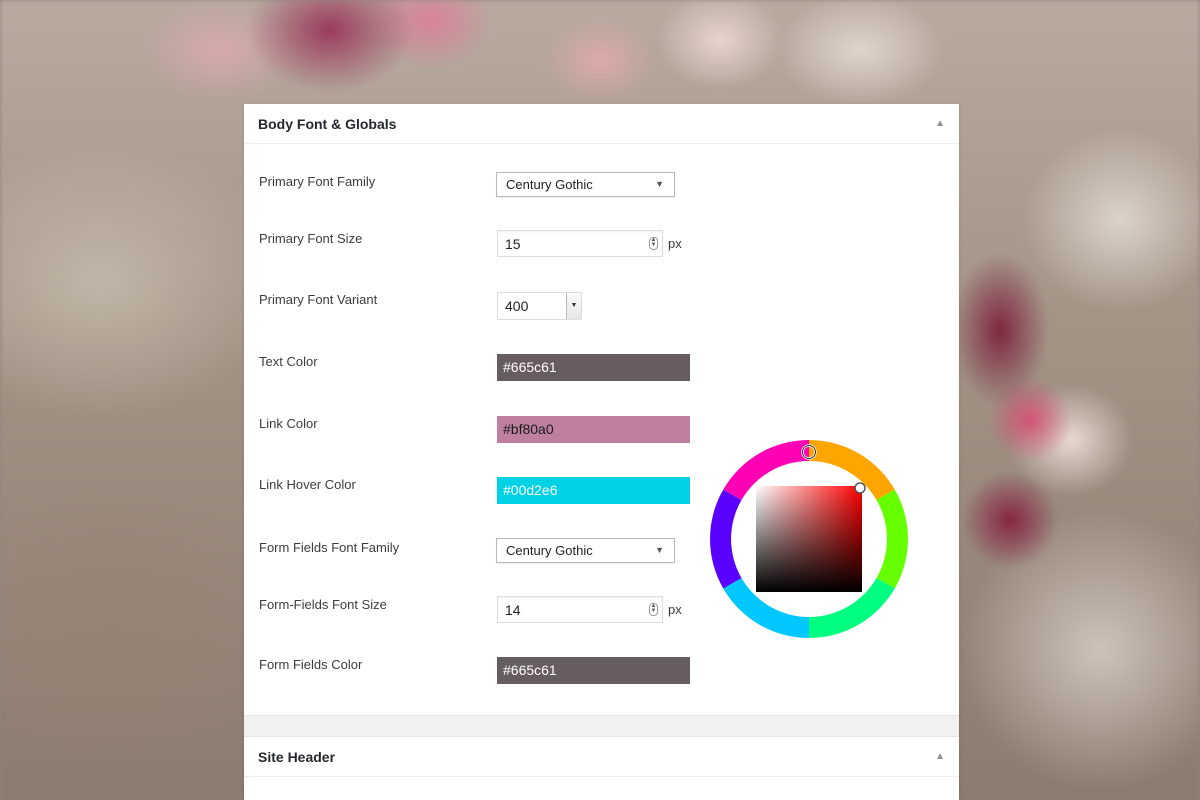  I want to click on label-form-fields-color: Form Fields Color, so click(311, 664).